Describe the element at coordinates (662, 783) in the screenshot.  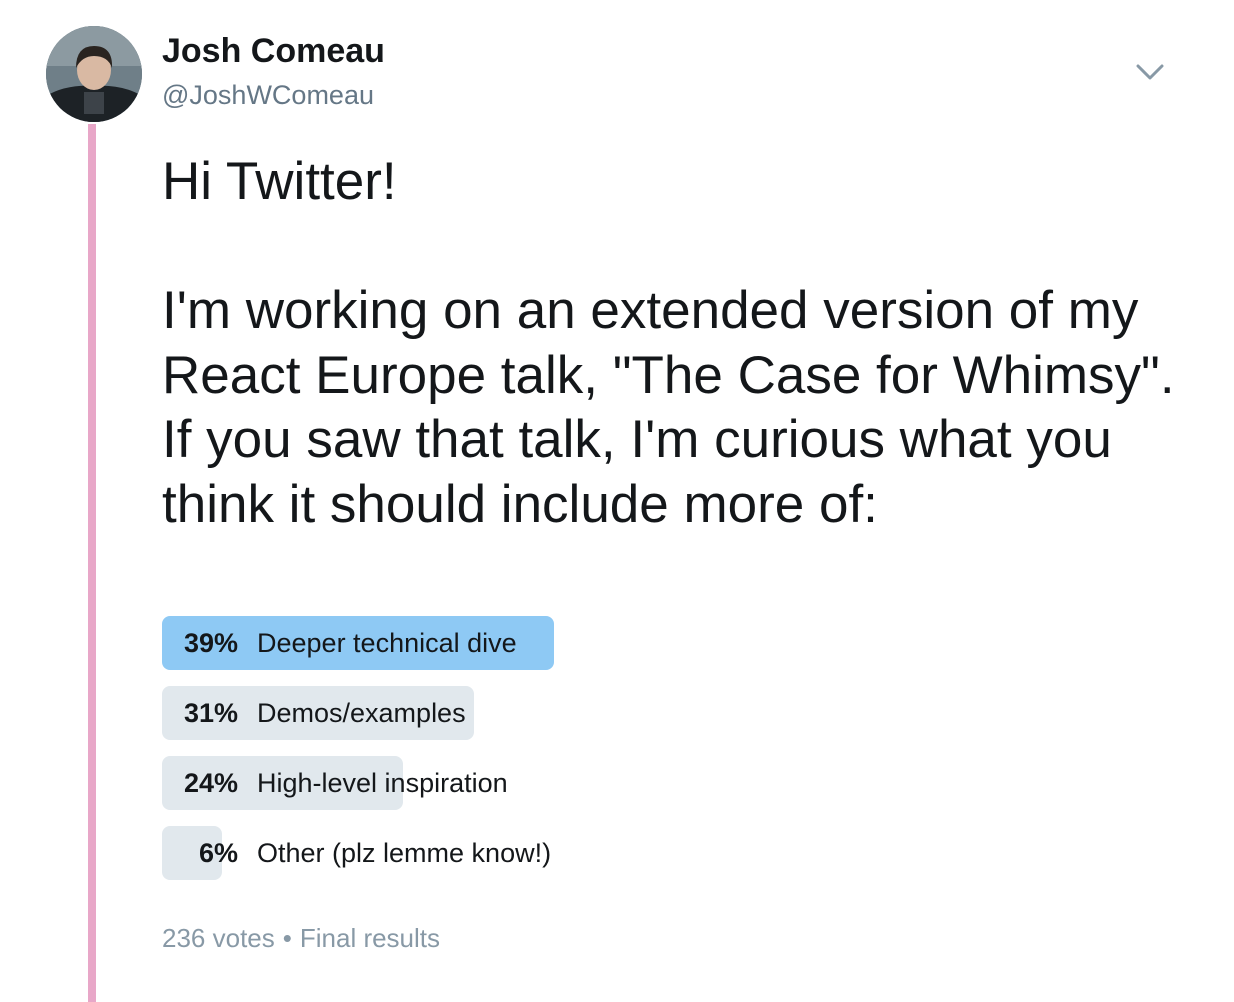
I see `poll-option: 24% High-level inspiration` at that location.